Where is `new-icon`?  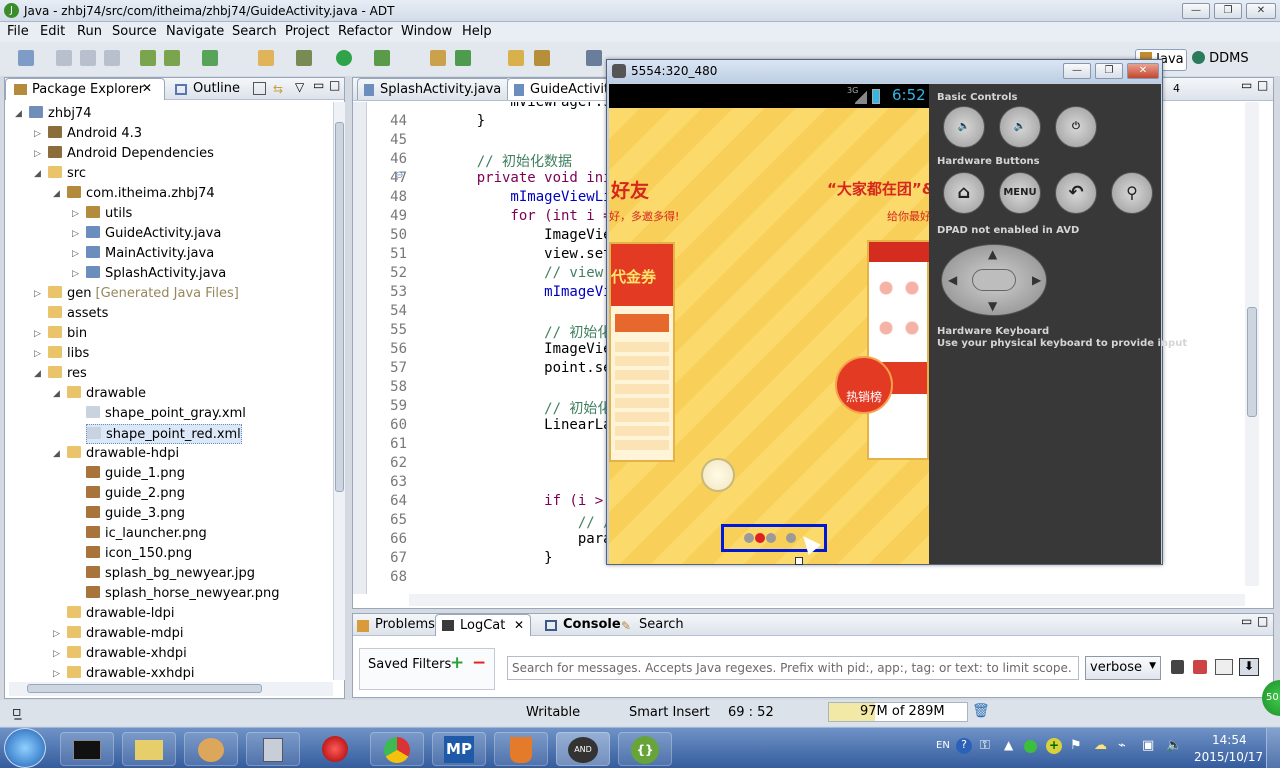 new-icon is located at coordinates (26, 58).